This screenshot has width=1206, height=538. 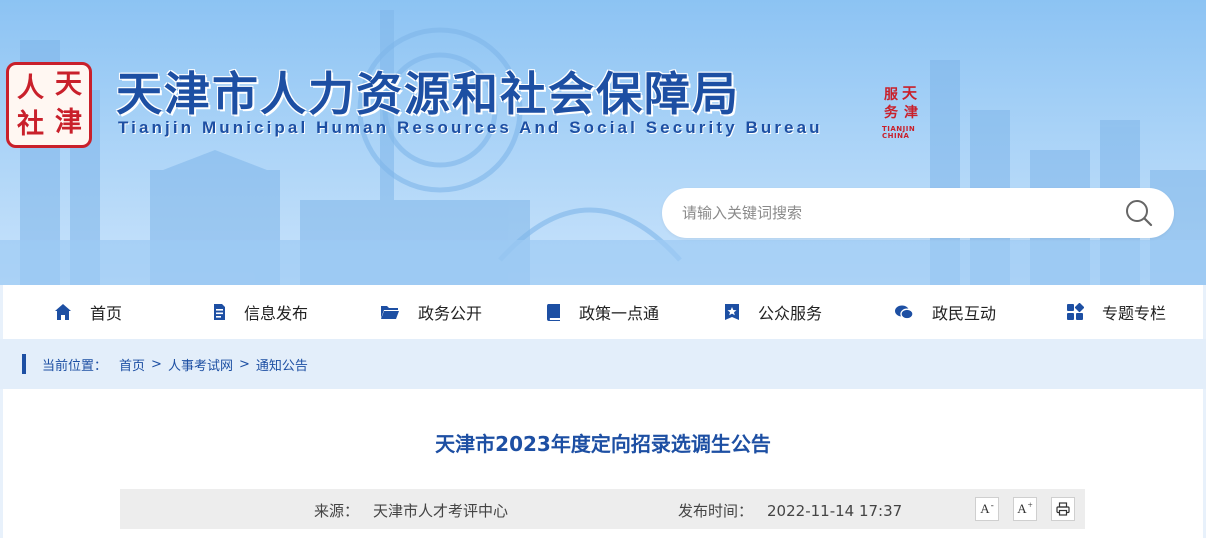 I want to click on grid-icon, so click(x=1075, y=311).